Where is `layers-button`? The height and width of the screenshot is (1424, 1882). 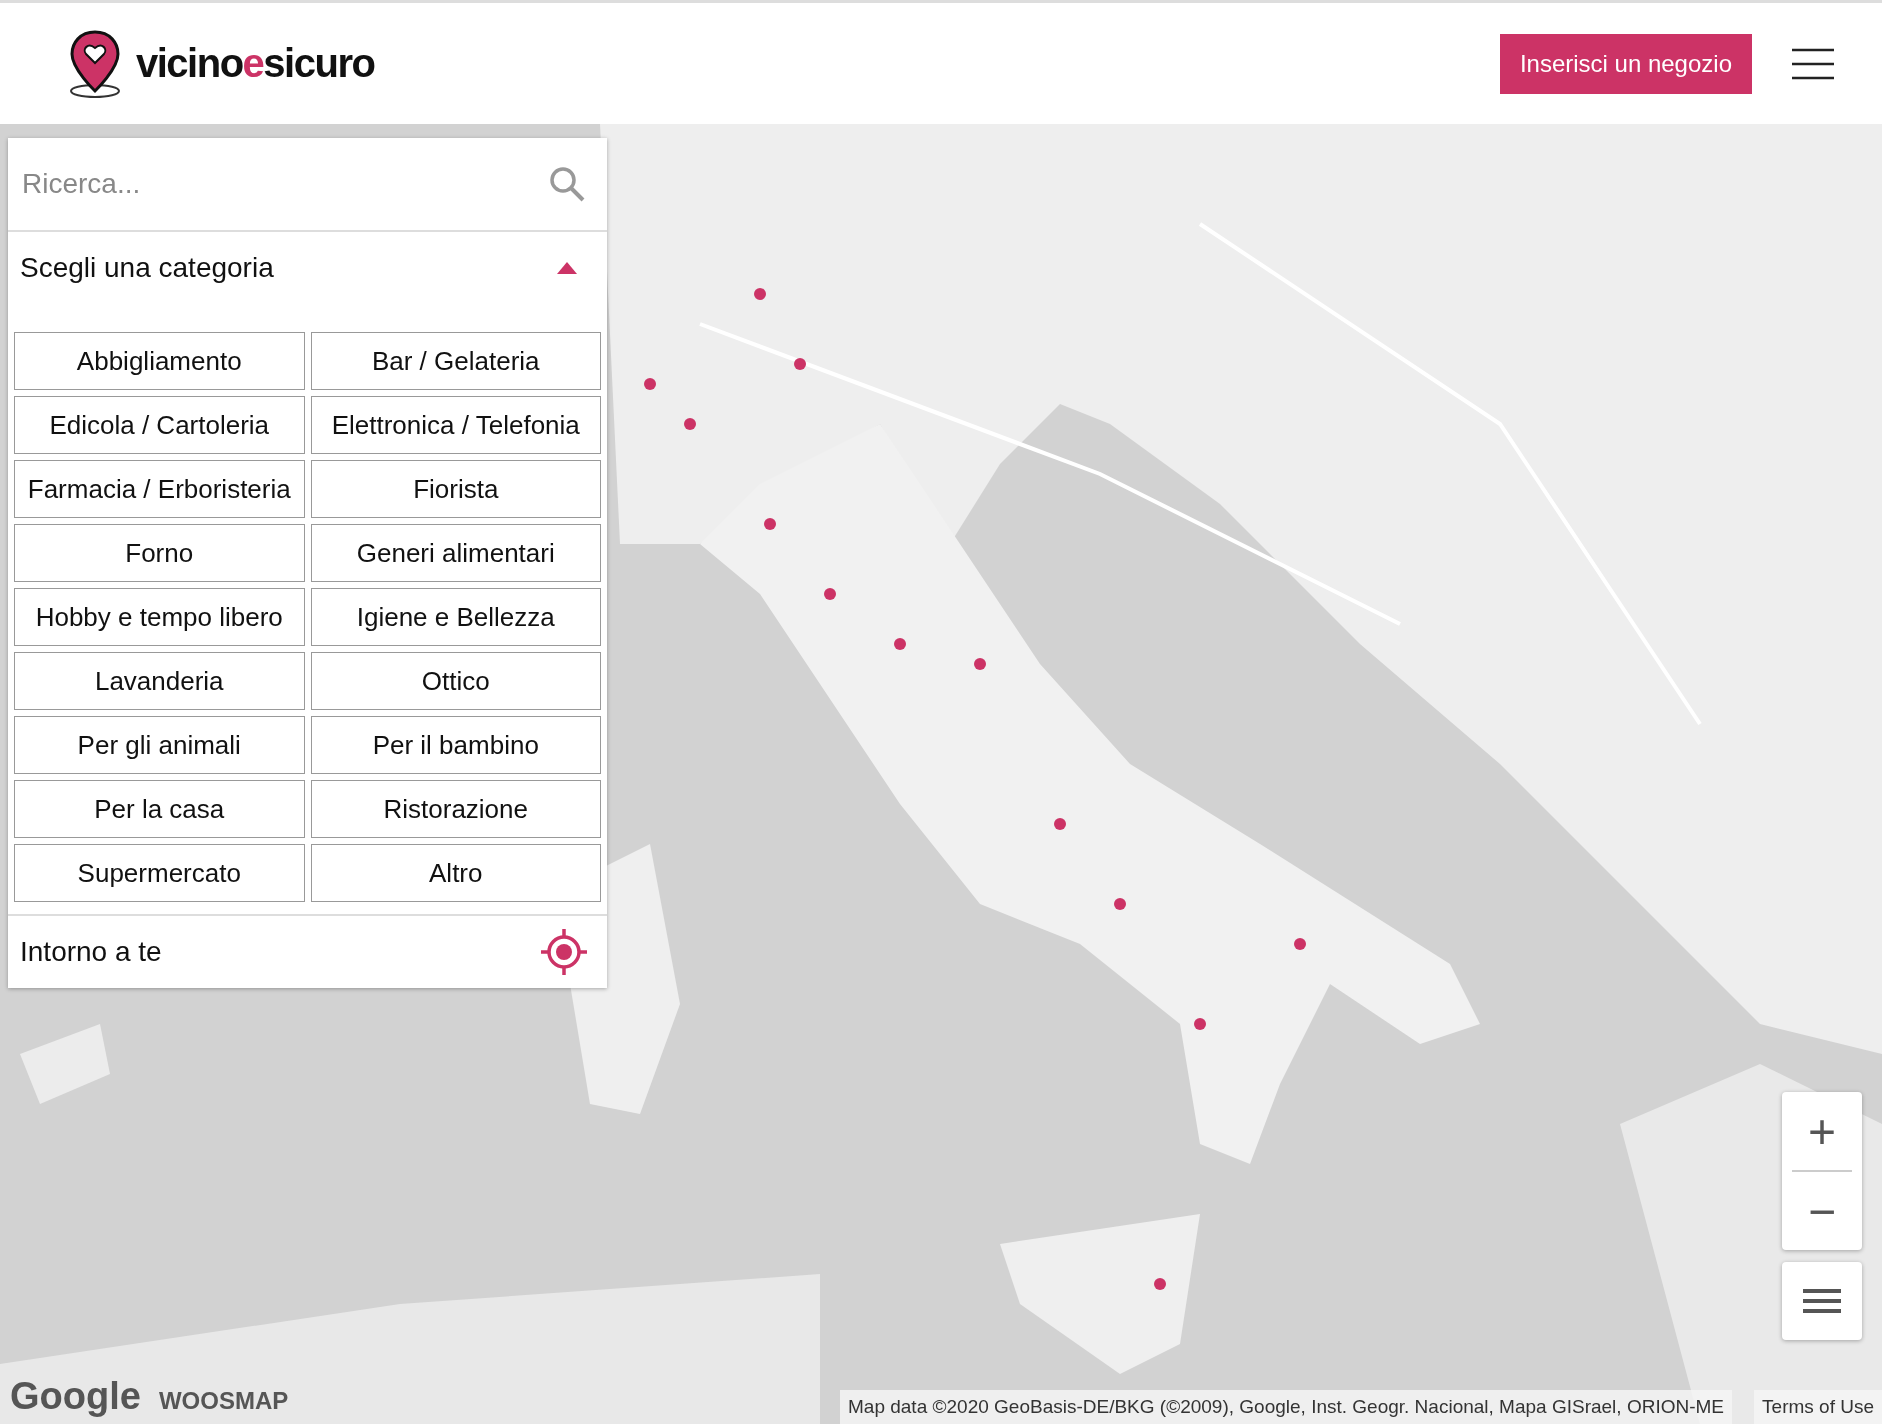 layers-button is located at coordinates (1822, 1301).